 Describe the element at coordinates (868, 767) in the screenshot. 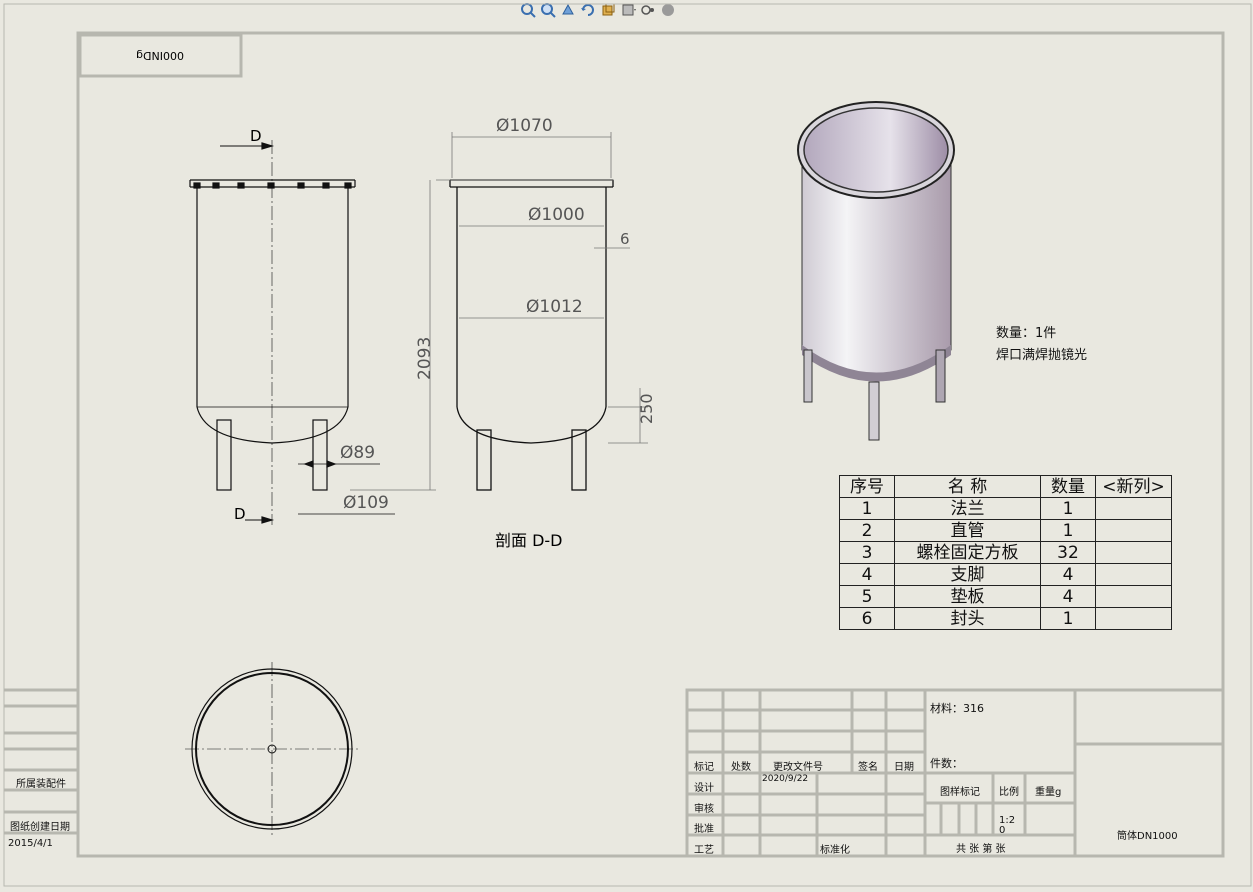

I see `tb-sign: 签名` at that location.